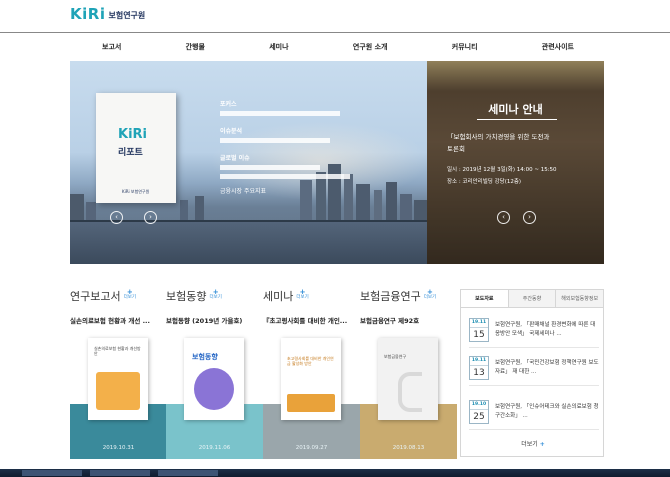  I want to click on book-cover: 보험금융연구, so click(408, 379).